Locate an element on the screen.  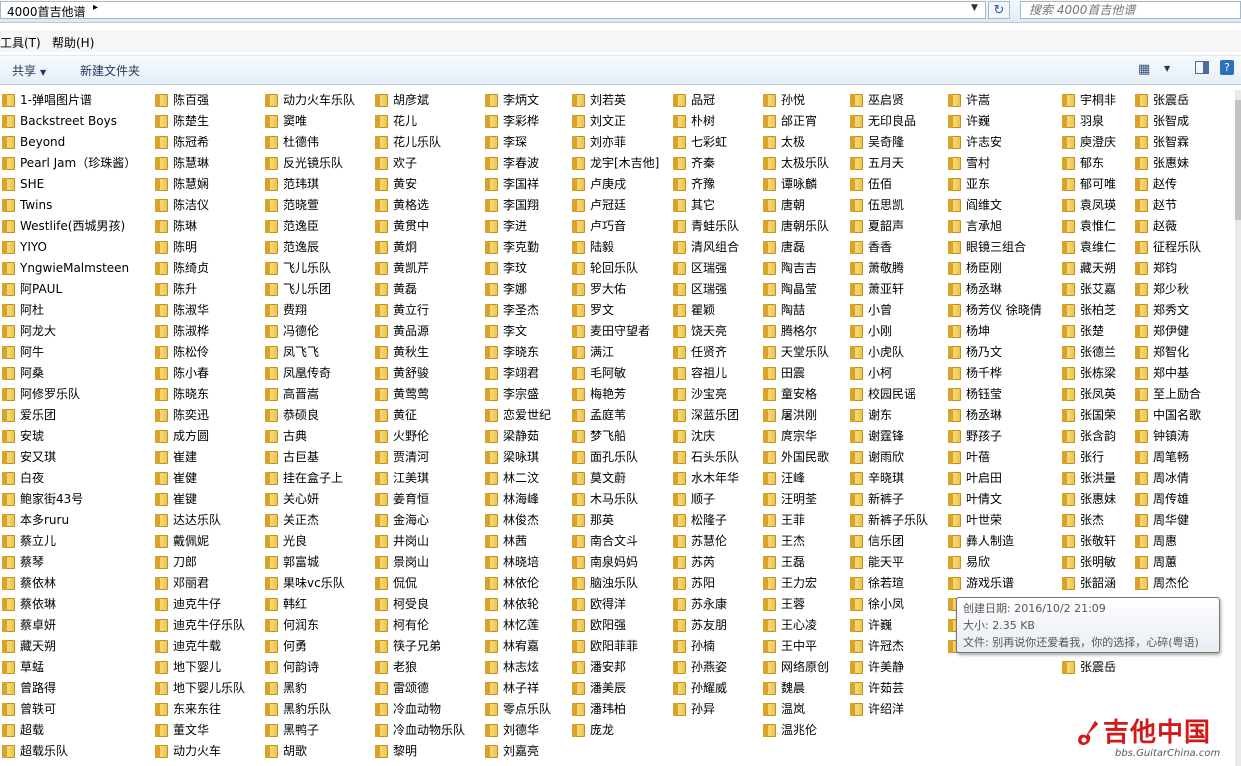
folder-name: 张德兰 is located at coordinates (1098, 352).